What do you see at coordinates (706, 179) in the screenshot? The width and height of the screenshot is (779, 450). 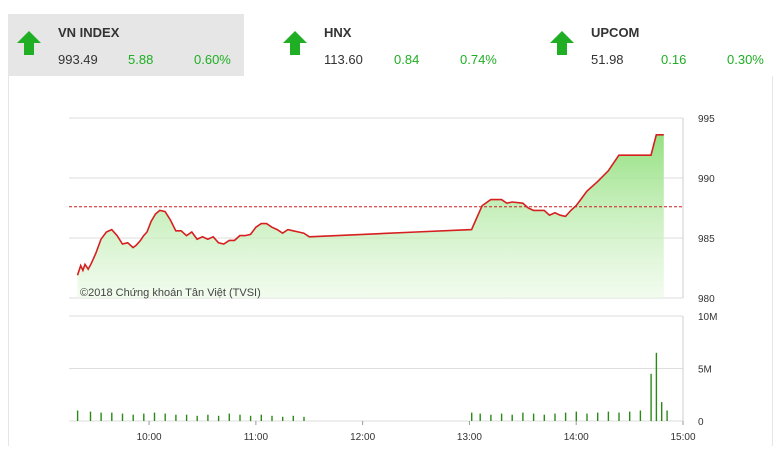 I see `price-tick-label: 990` at bounding box center [706, 179].